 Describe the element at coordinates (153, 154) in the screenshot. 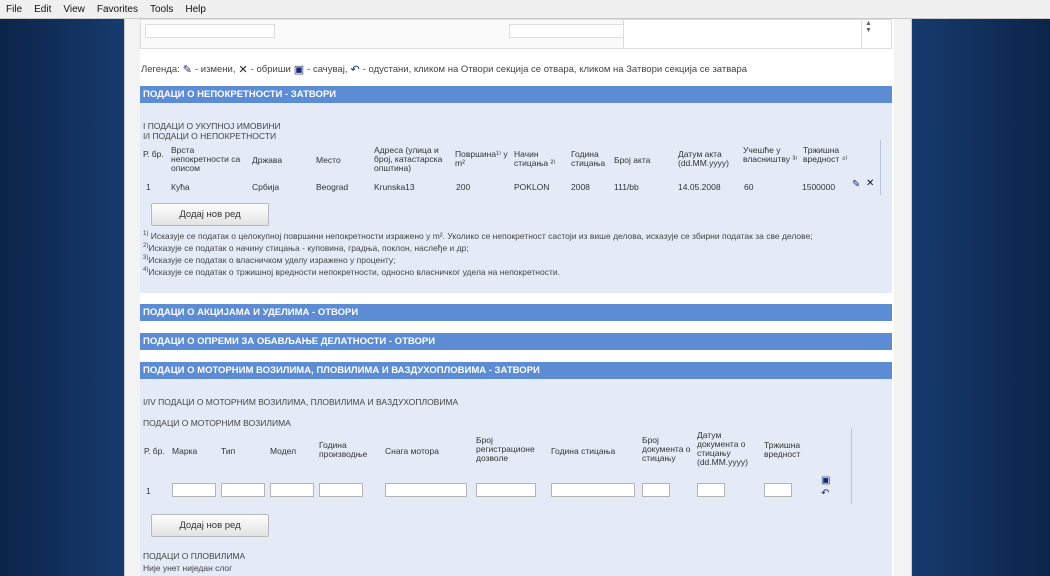

I see `col-no: Р. бр.` at that location.